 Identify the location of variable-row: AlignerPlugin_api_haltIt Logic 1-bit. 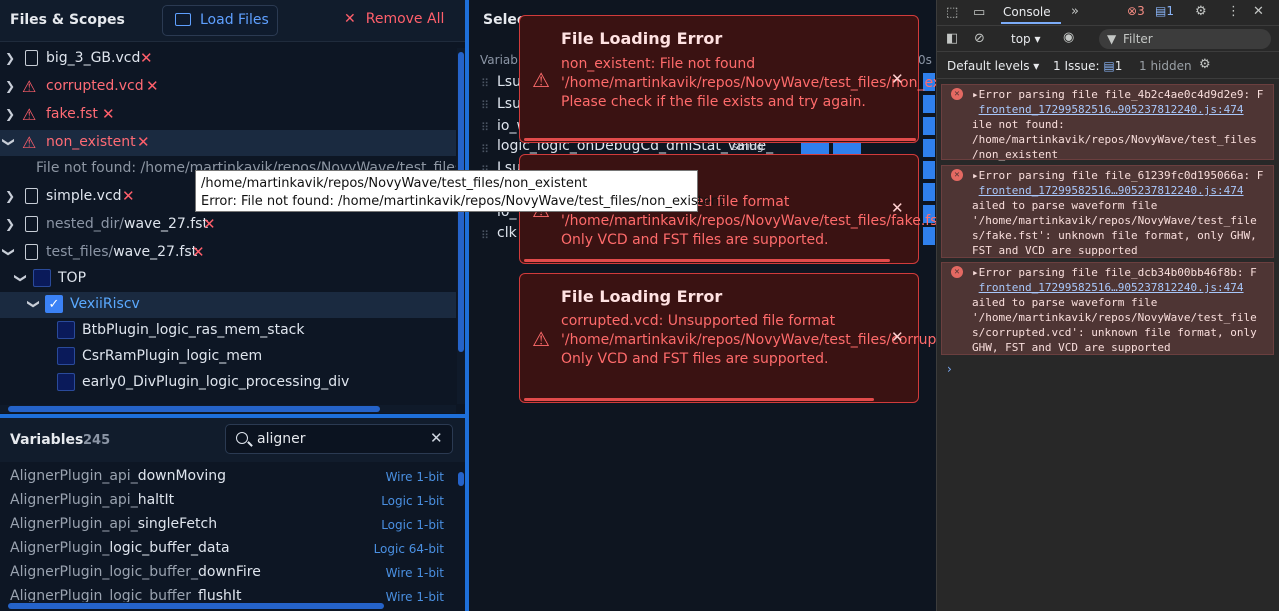
(228, 501).